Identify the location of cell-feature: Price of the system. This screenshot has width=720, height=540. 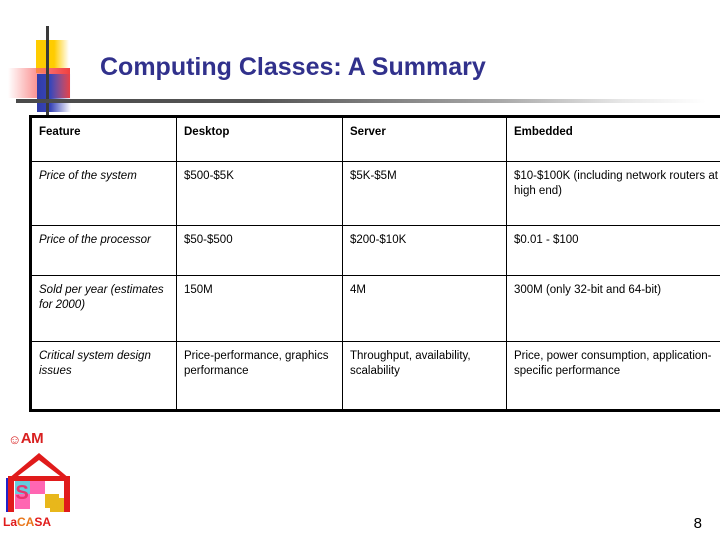
(104, 193).